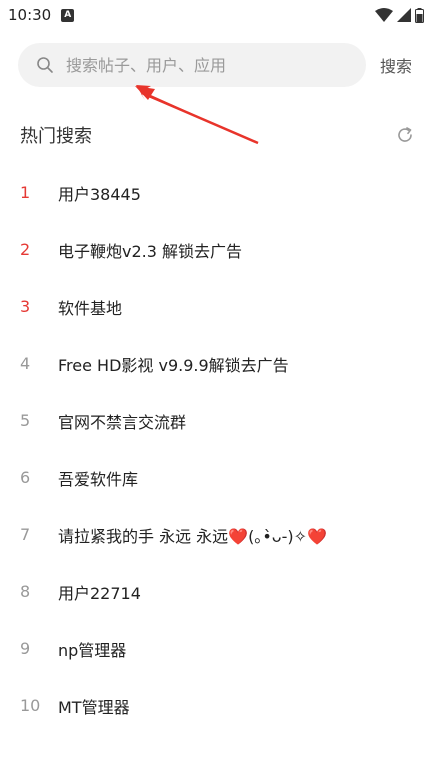 The height and width of the screenshot is (769, 432). Describe the element at coordinates (173, 365) in the screenshot. I see `hot-search-text: Free HD影视 v9.9.9解锁去广告` at that location.